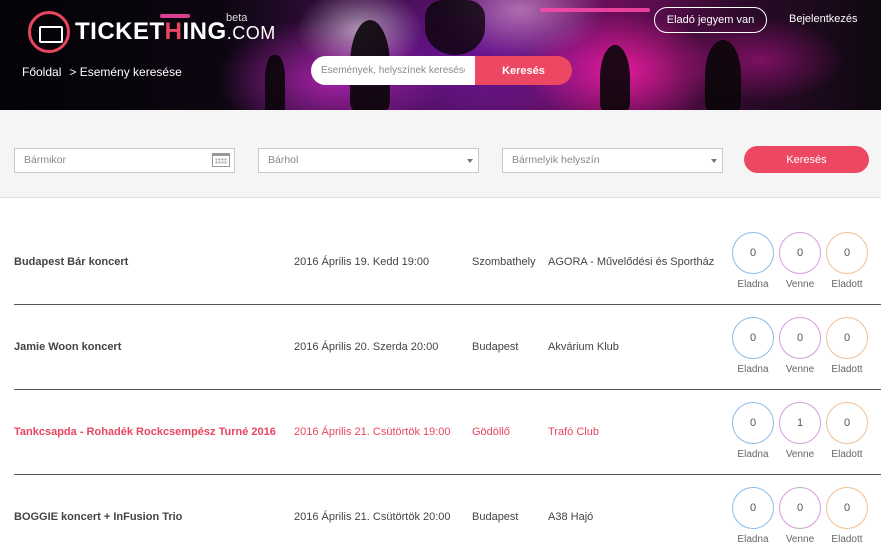  Describe the element at coordinates (504, 262) in the screenshot. I see `event-city: Szombathely` at that location.